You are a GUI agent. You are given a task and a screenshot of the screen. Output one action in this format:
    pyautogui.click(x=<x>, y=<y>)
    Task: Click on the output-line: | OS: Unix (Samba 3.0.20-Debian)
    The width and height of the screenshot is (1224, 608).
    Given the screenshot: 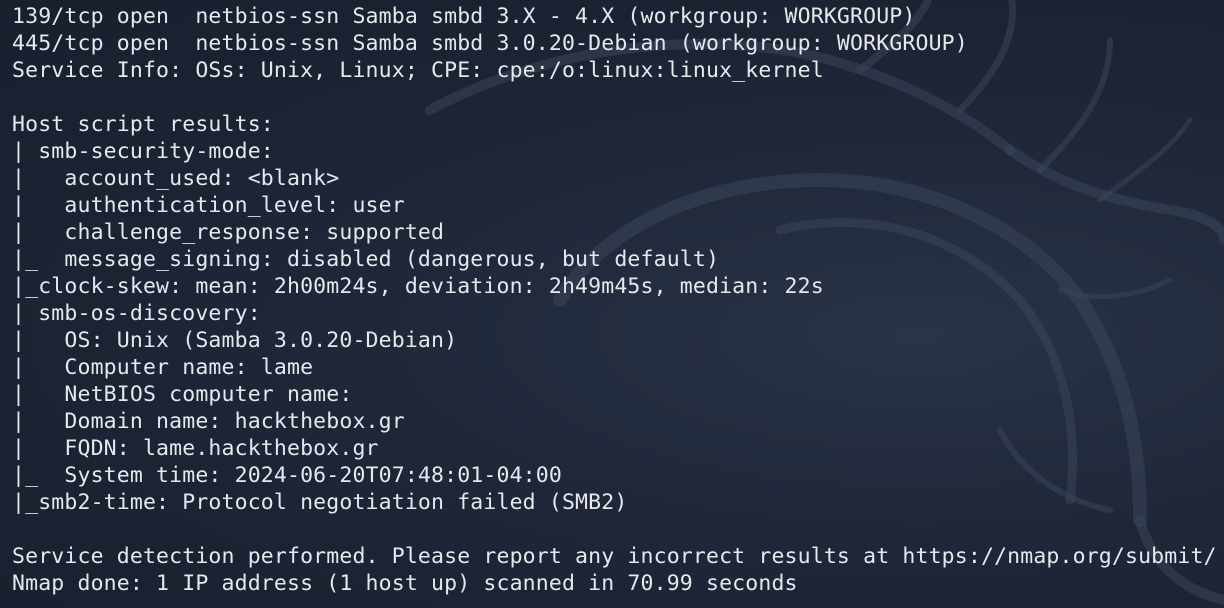 What is the action you would take?
    pyautogui.click(x=235, y=340)
    